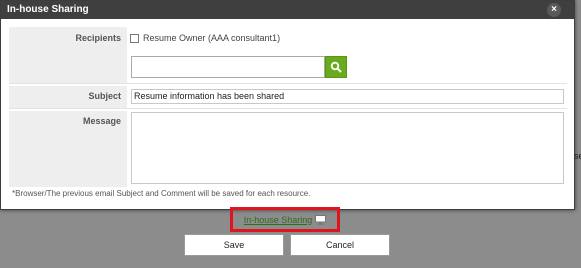 Image resolution: width=581 pixels, height=268 pixels. Describe the element at coordinates (577, 156) in the screenshot. I see `background-text: se` at that location.